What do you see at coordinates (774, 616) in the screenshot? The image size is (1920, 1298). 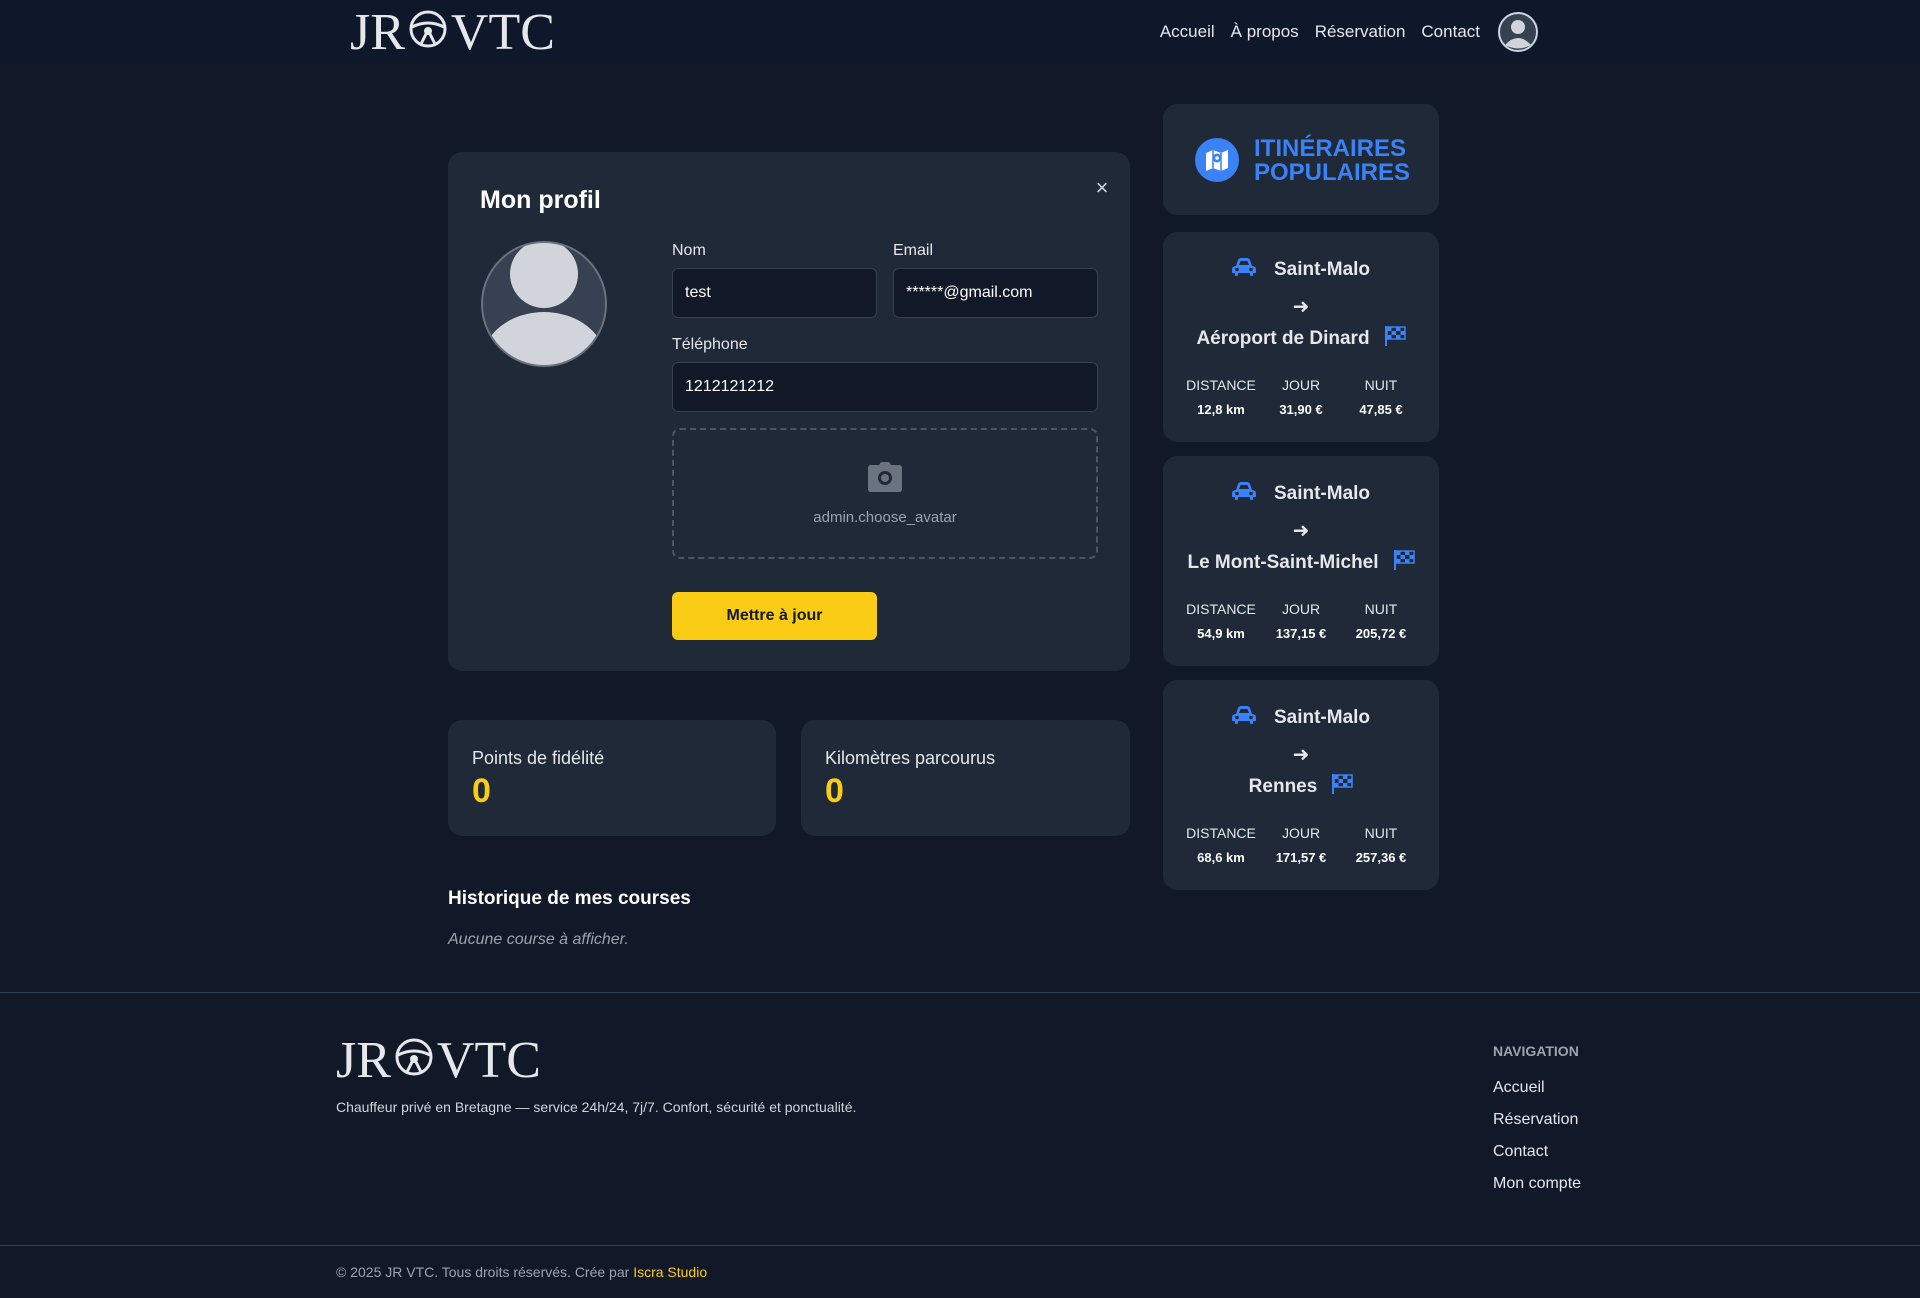 I see `update-button: Mettre à jour` at bounding box center [774, 616].